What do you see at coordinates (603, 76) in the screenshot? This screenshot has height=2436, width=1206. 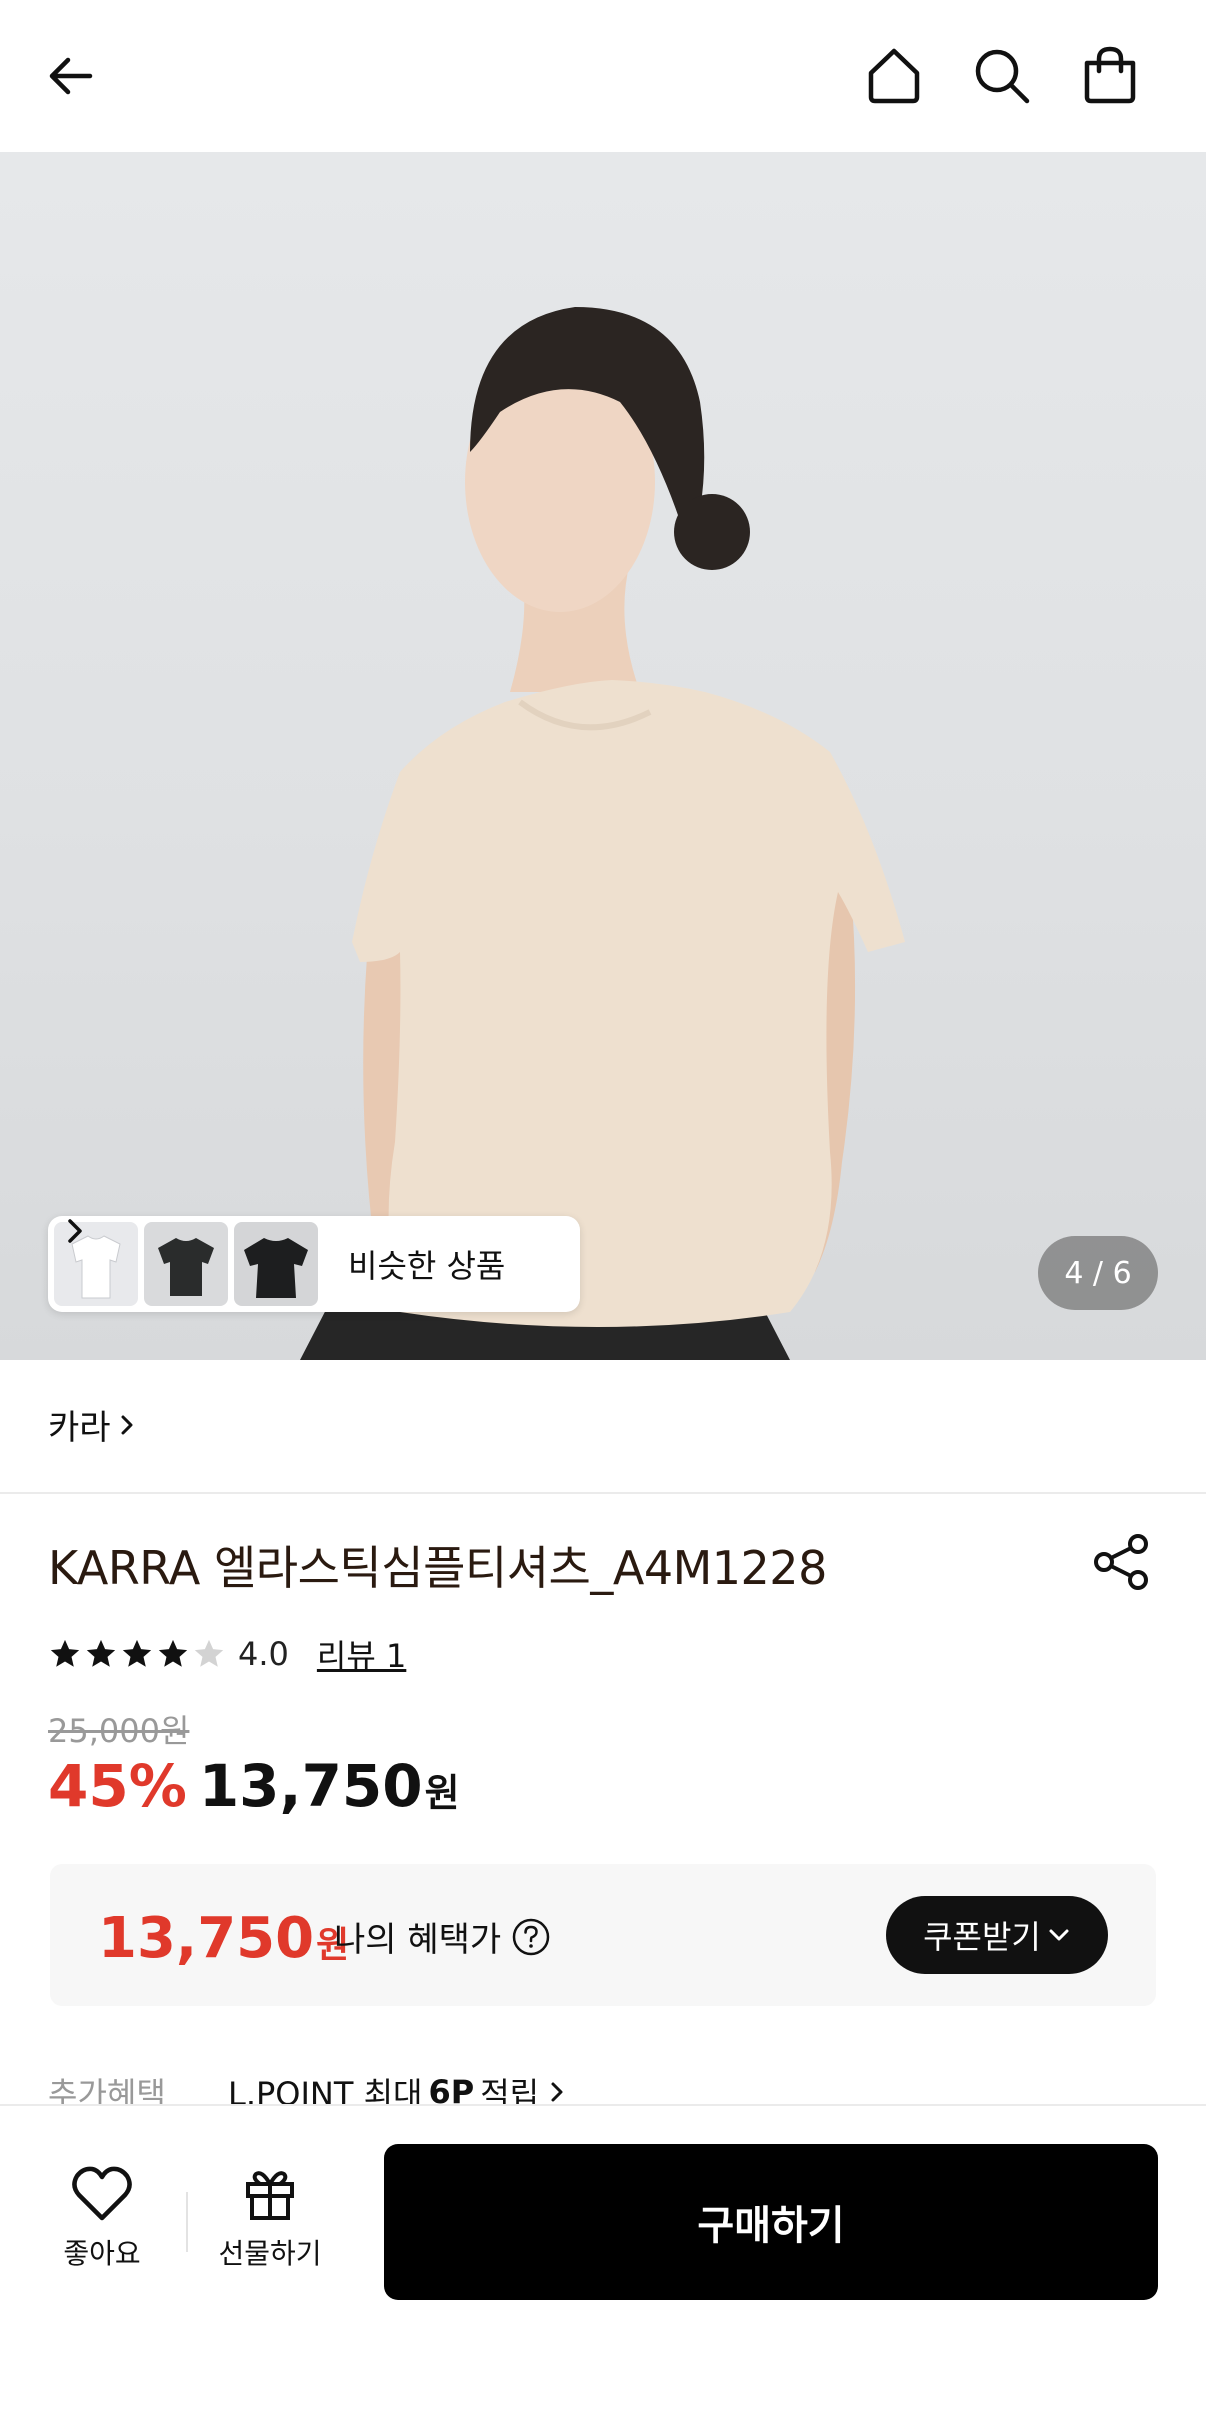 I see `top-nav-bar` at bounding box center [603, 76].